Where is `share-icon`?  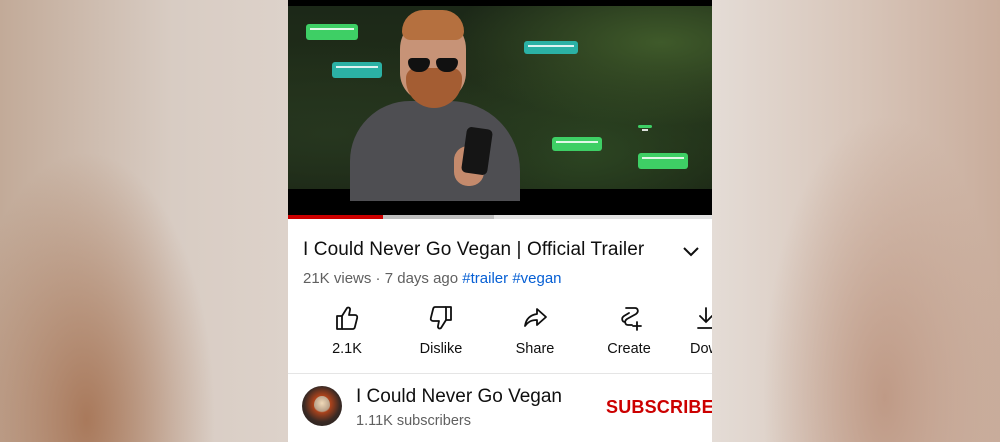
share-icon is located at coordinates (535, 317).